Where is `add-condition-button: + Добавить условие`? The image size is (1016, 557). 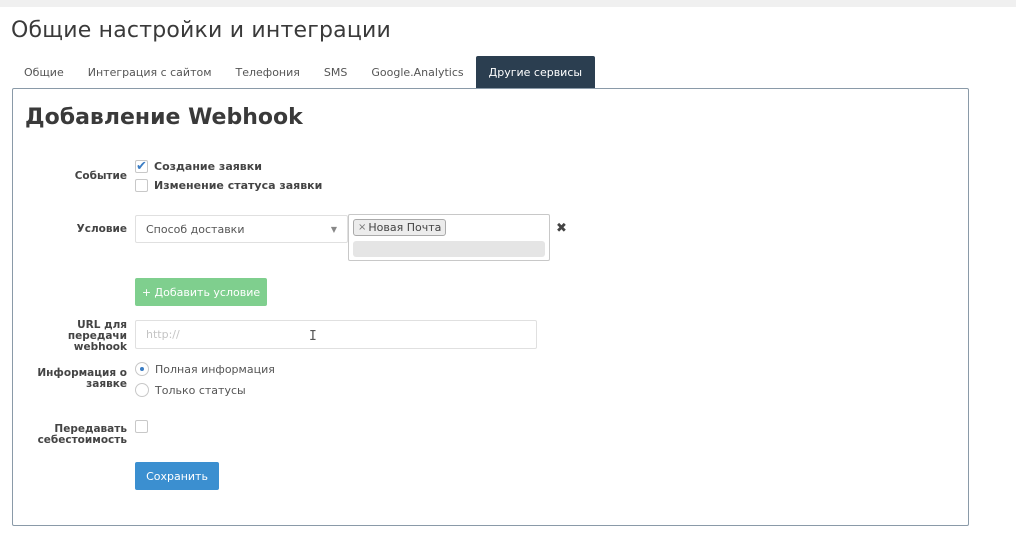 add-condition-button: + Добавить условие is located at coordinates (201, 292).